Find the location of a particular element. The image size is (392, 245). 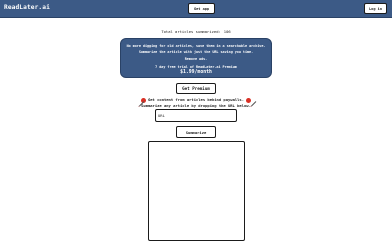

summary-output is located at coordinates (196, 191).